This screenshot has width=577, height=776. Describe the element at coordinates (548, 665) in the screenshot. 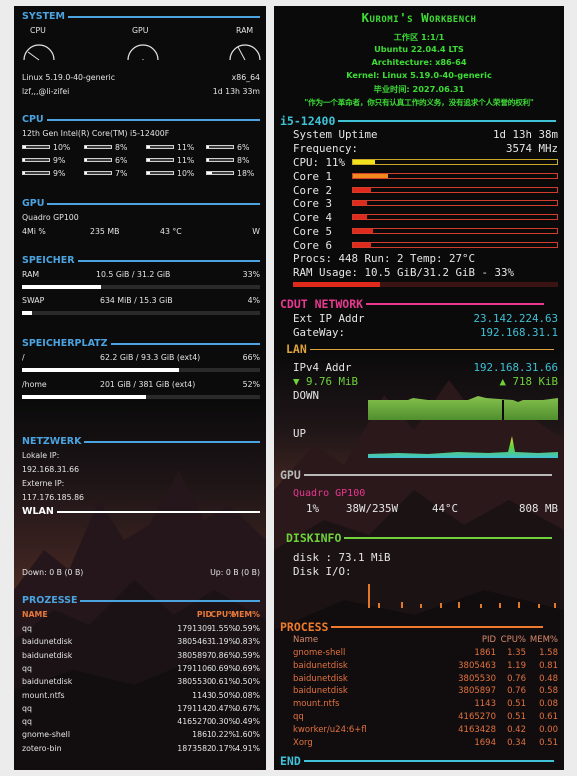

I see `process-mem: 0.81` at that location.